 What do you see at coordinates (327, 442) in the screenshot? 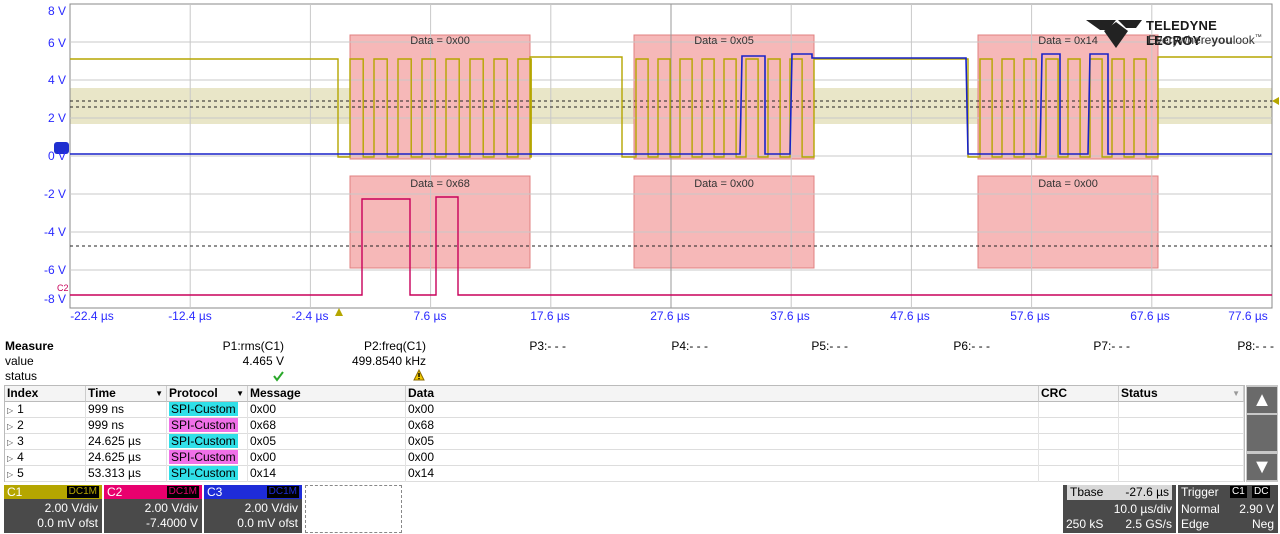
I see `row-message: 0x05` at bounding box center [327, 442].